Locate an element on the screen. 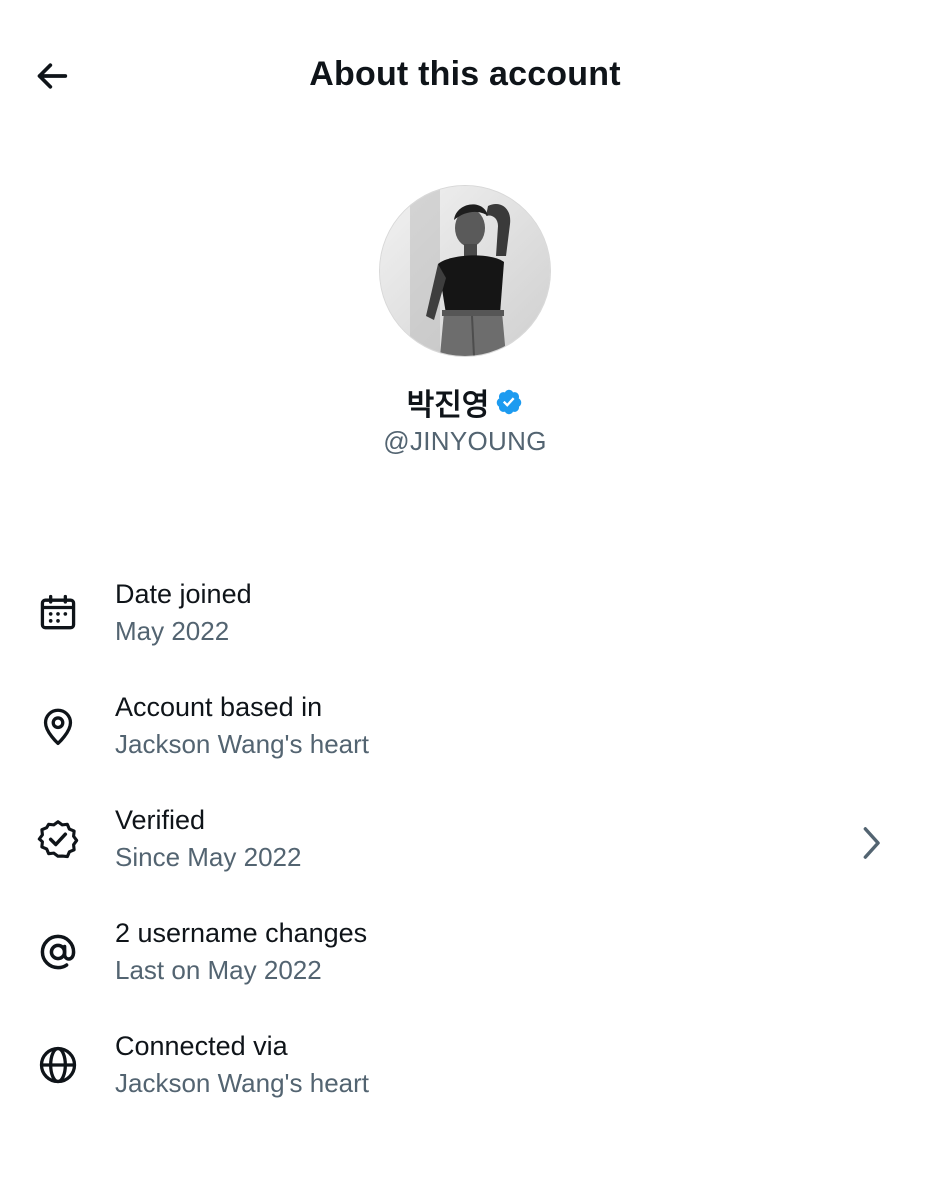 The image size is (930, 1200). info-row-username-changes: 2 username changes Last on May 2022 is located at coordinates (465, 962).